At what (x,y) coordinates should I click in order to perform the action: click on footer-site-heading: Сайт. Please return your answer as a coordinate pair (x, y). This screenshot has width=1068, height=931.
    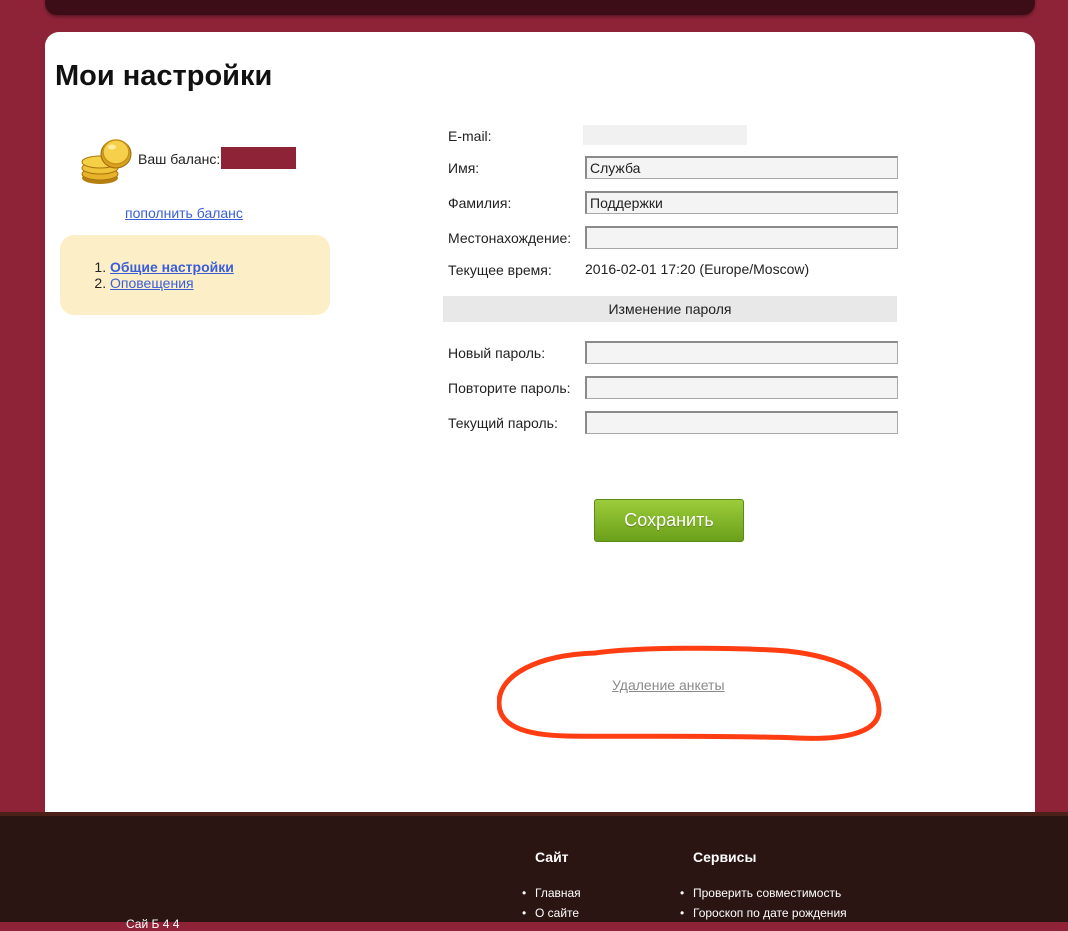
    Looking at the image, I should click on (552, 857).